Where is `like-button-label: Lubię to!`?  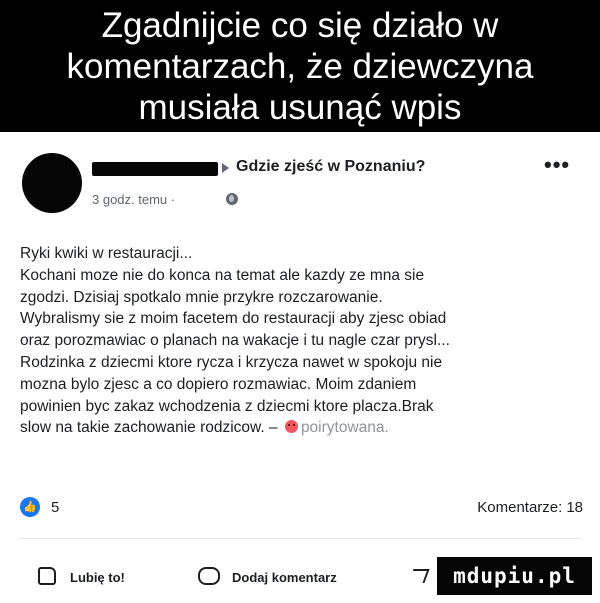
like-button-label: Lubię to! is located at coordinates (97, 577).